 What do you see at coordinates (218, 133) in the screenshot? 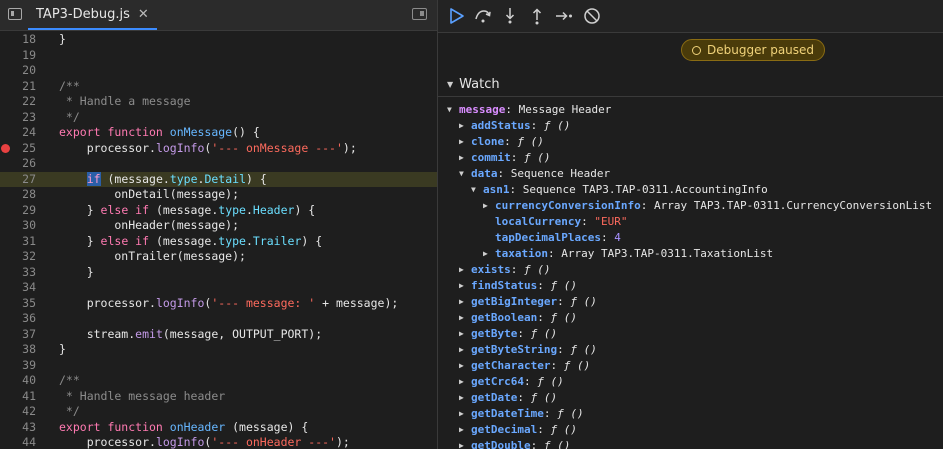
I see `code-line: 24 export function onMessage() {` at bounding box center [218, 133].